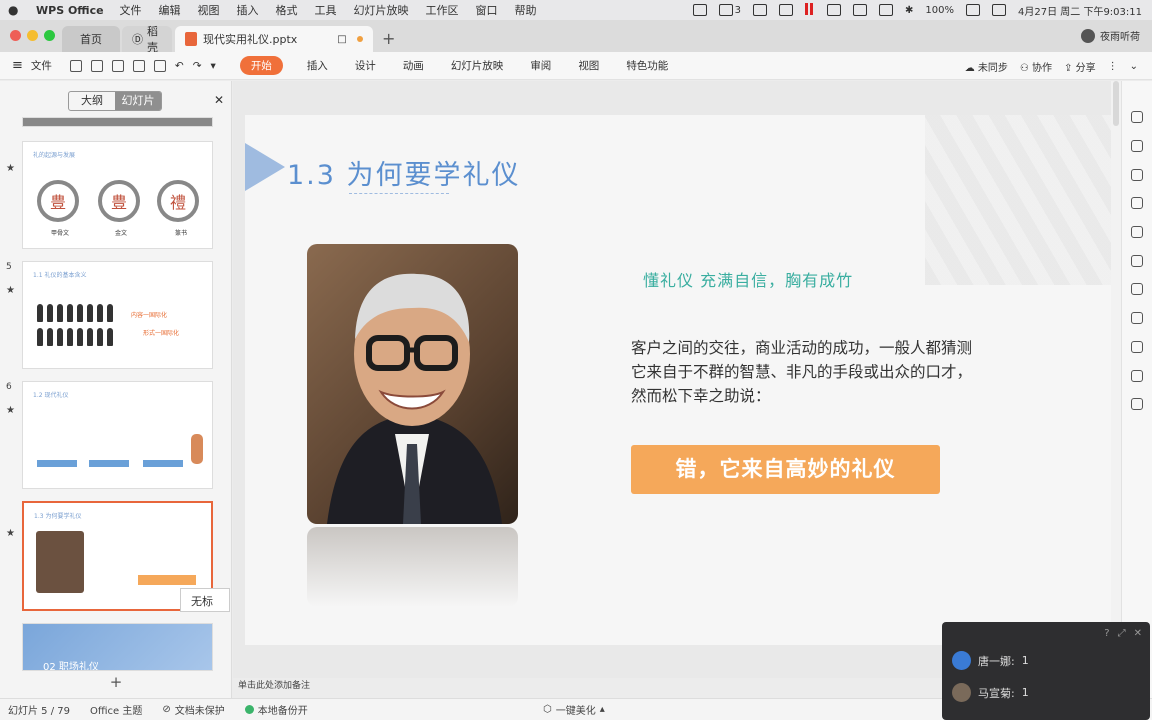 The image size is (1152, 720). I want to click on slide-thumbnail-3: 礼的起源与发展 豊 豊 禮 甲骨文 金文 篆书, so click(117, 195).